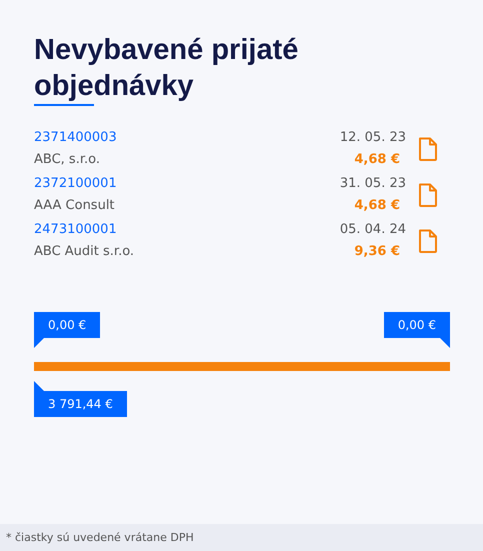 The height and width of the screenshot is (551, 483). What do you see at coordinates (67, 160) in the screenshot?
I see `customer-name: ABC, s.r.o.` at bounding box center [67, 160].